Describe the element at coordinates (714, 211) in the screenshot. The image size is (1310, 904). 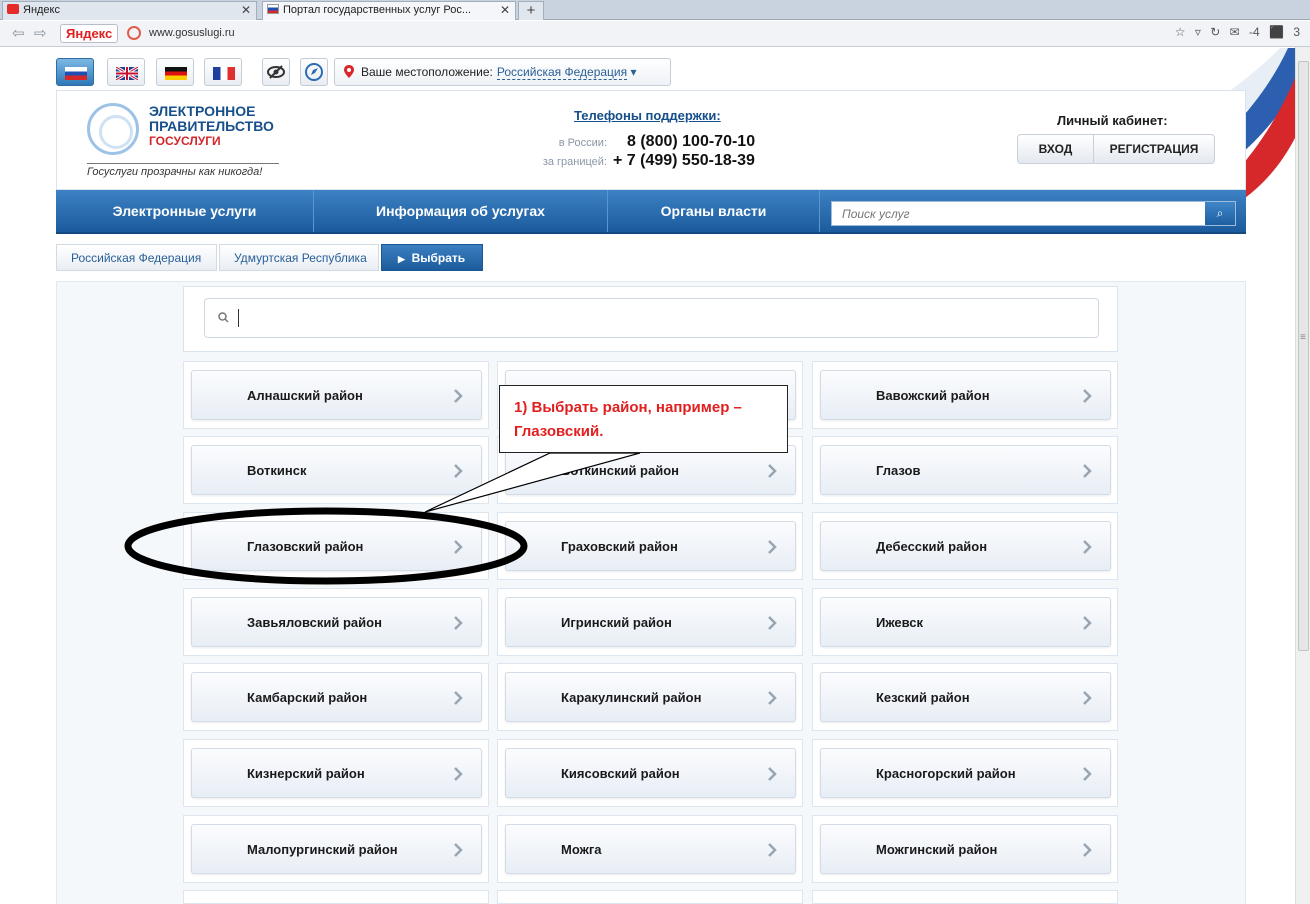
I see `nav-authorities: Органы власти` at that location.